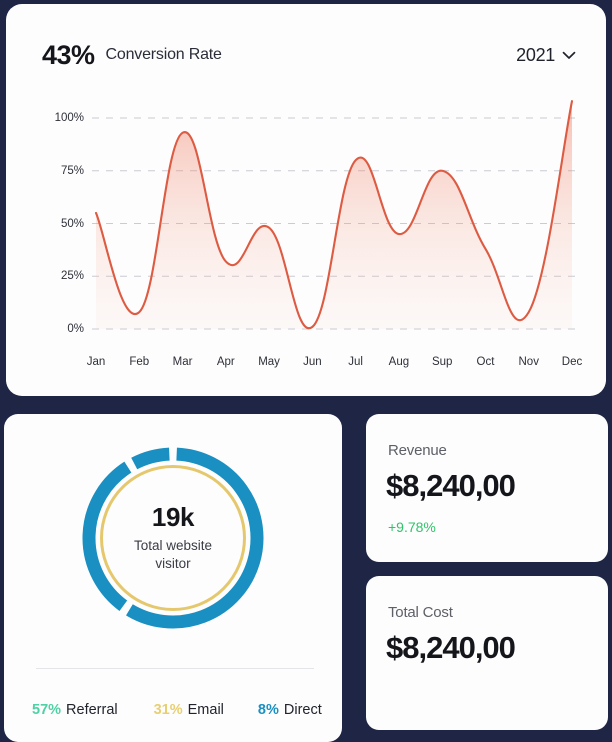  What do you see at coordinates (173, 516) in the screenshot?
I see `donut-total-value: 19k` at bounding box center [173, 516].